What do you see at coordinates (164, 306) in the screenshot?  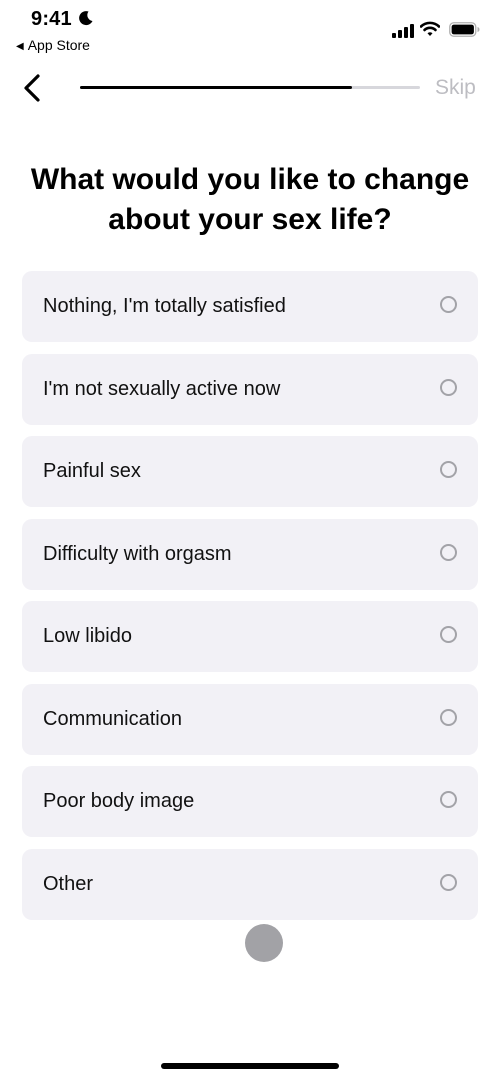 I see `option-label: Nothing, I'm totally satisfied` at bounding box center [164, 306].